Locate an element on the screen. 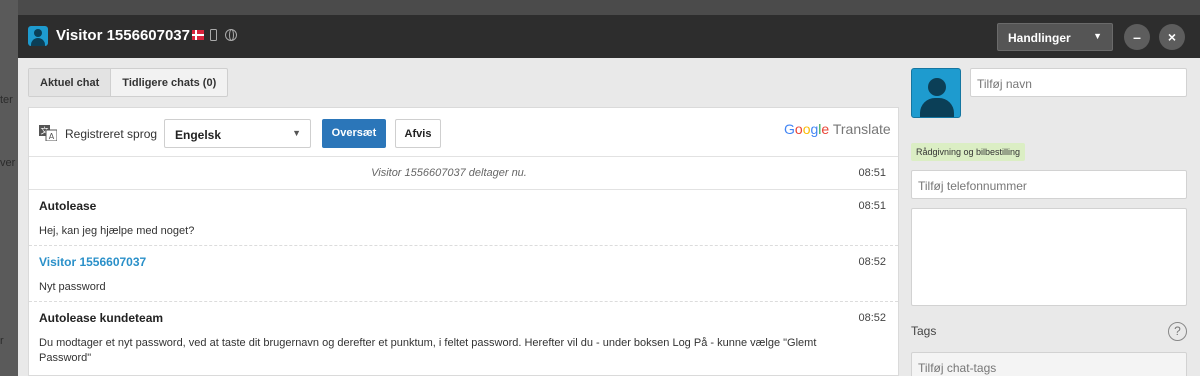 Image resolution: width=1200 pixels, height=376 pixels. actions-label: Handlinger is located at coordinates (1039, 38).